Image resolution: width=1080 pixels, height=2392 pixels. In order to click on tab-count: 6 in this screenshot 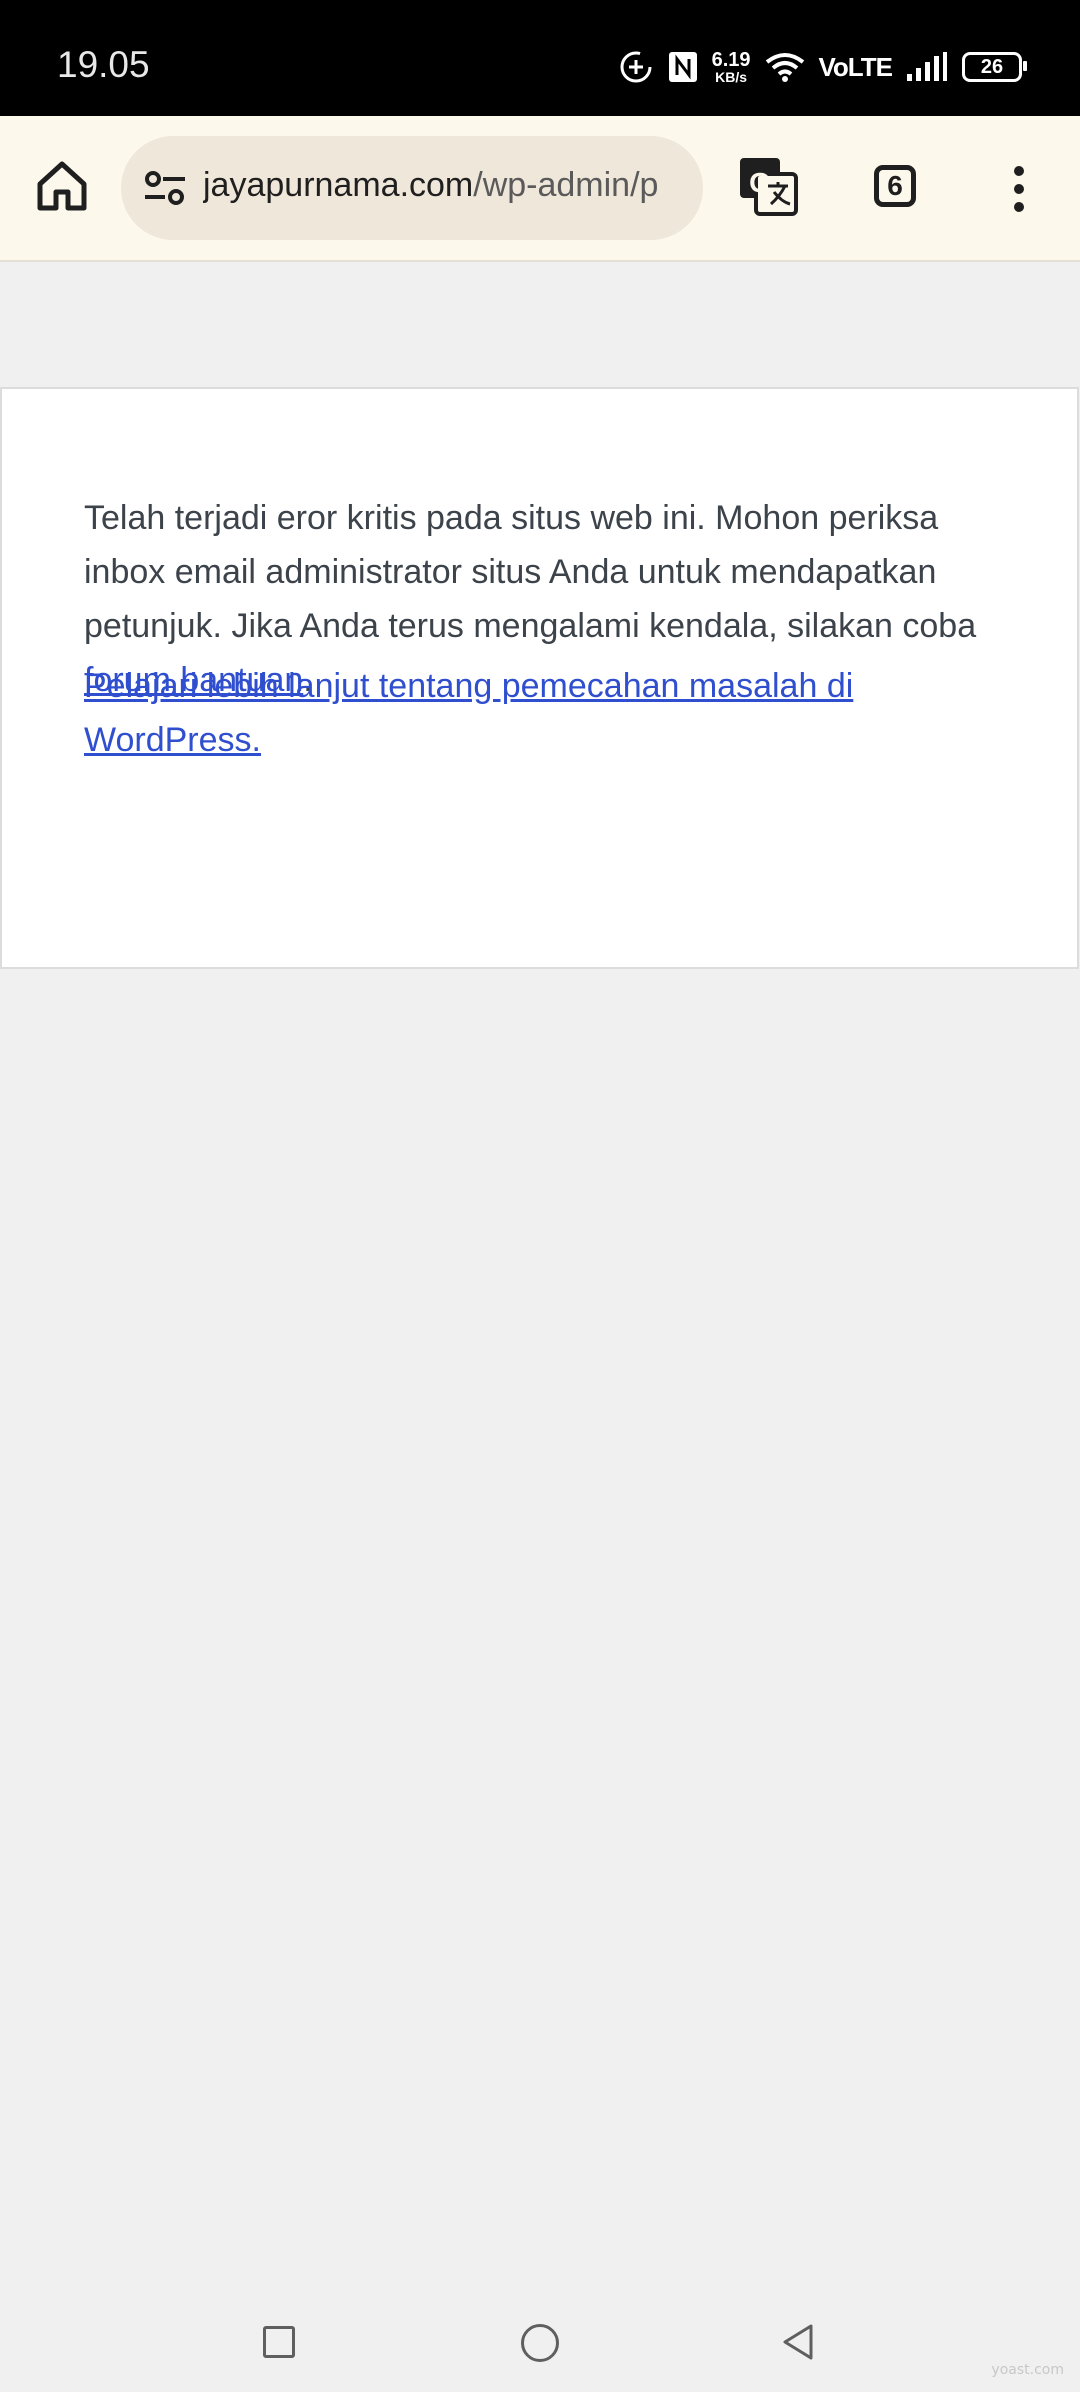, I will do `click(895, 185)`.